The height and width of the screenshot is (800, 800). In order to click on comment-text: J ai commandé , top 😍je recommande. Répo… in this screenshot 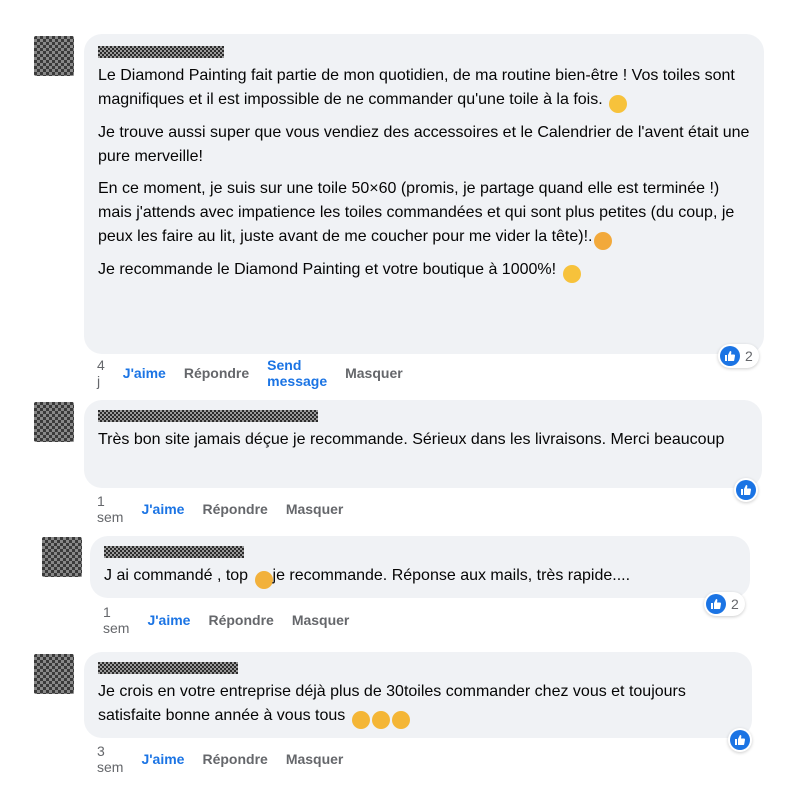, I will do `click(421, 576)`.